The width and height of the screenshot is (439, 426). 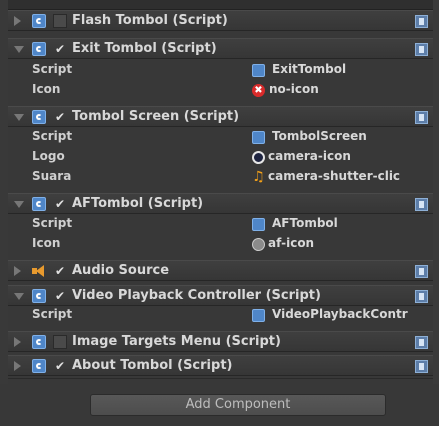 I want to click on no-icon: ✖, so click(x=258, y=90).